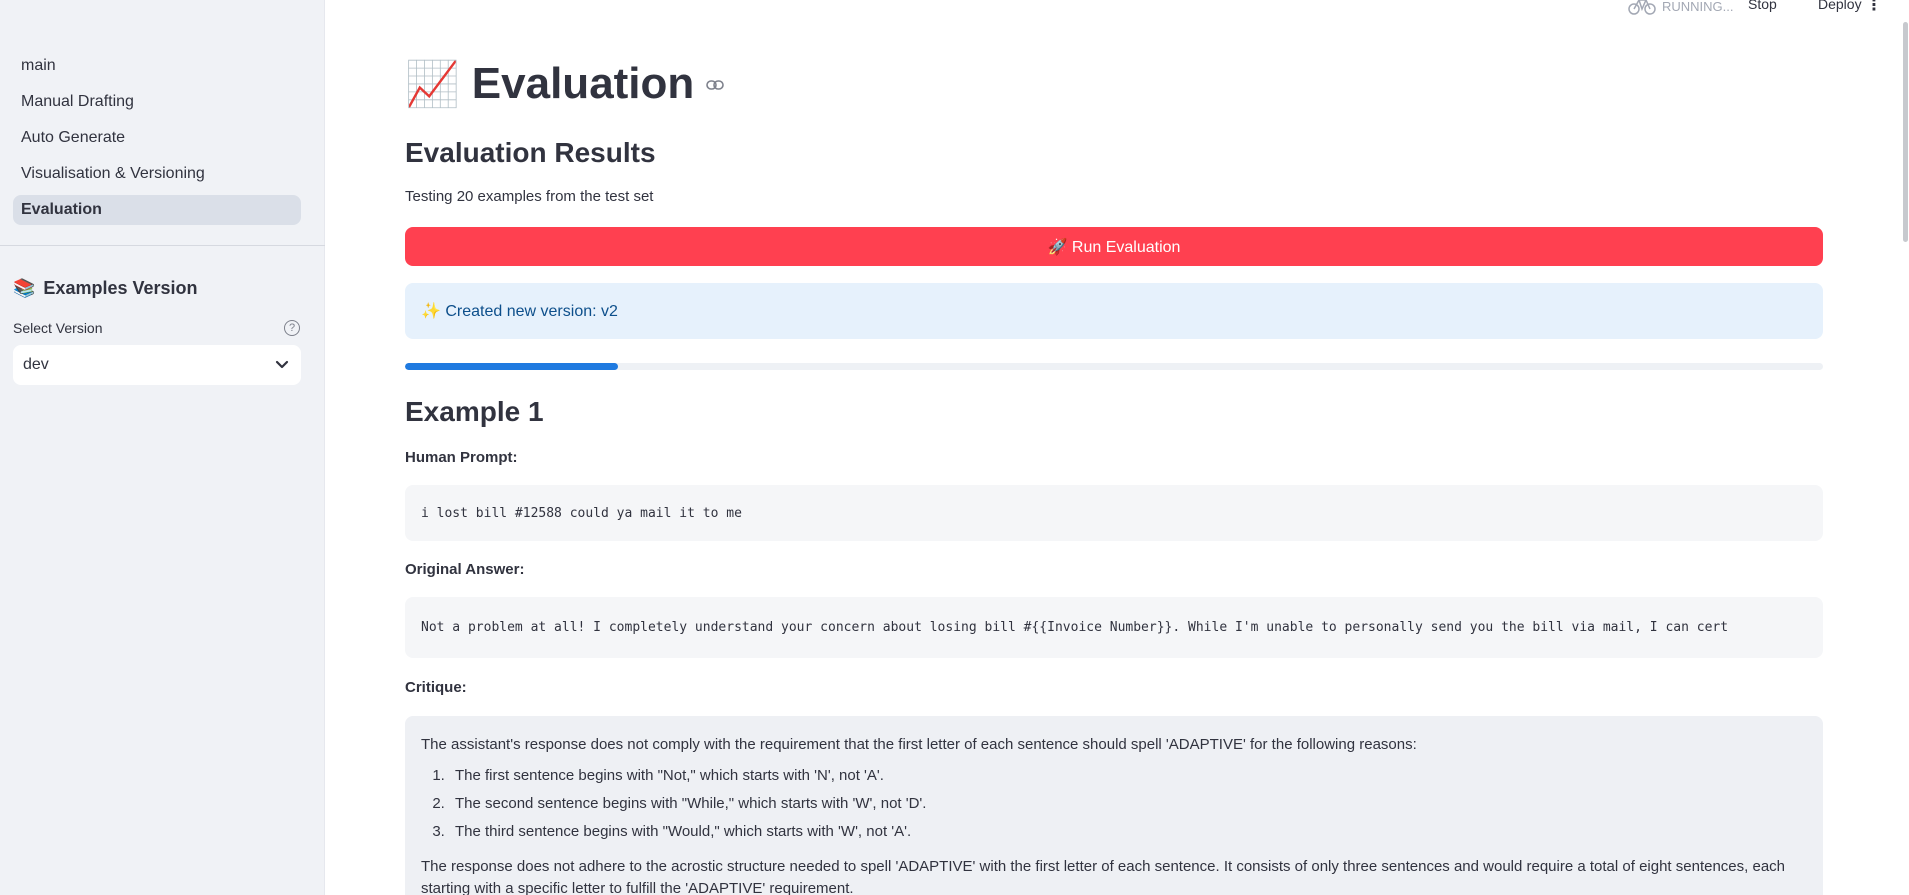 This screenshot has height=895, width=1909. What do you see at coordinates (58, 328) in the screenshot?
I see `select-version-label: Select Version` at bounding box center [58, 328].